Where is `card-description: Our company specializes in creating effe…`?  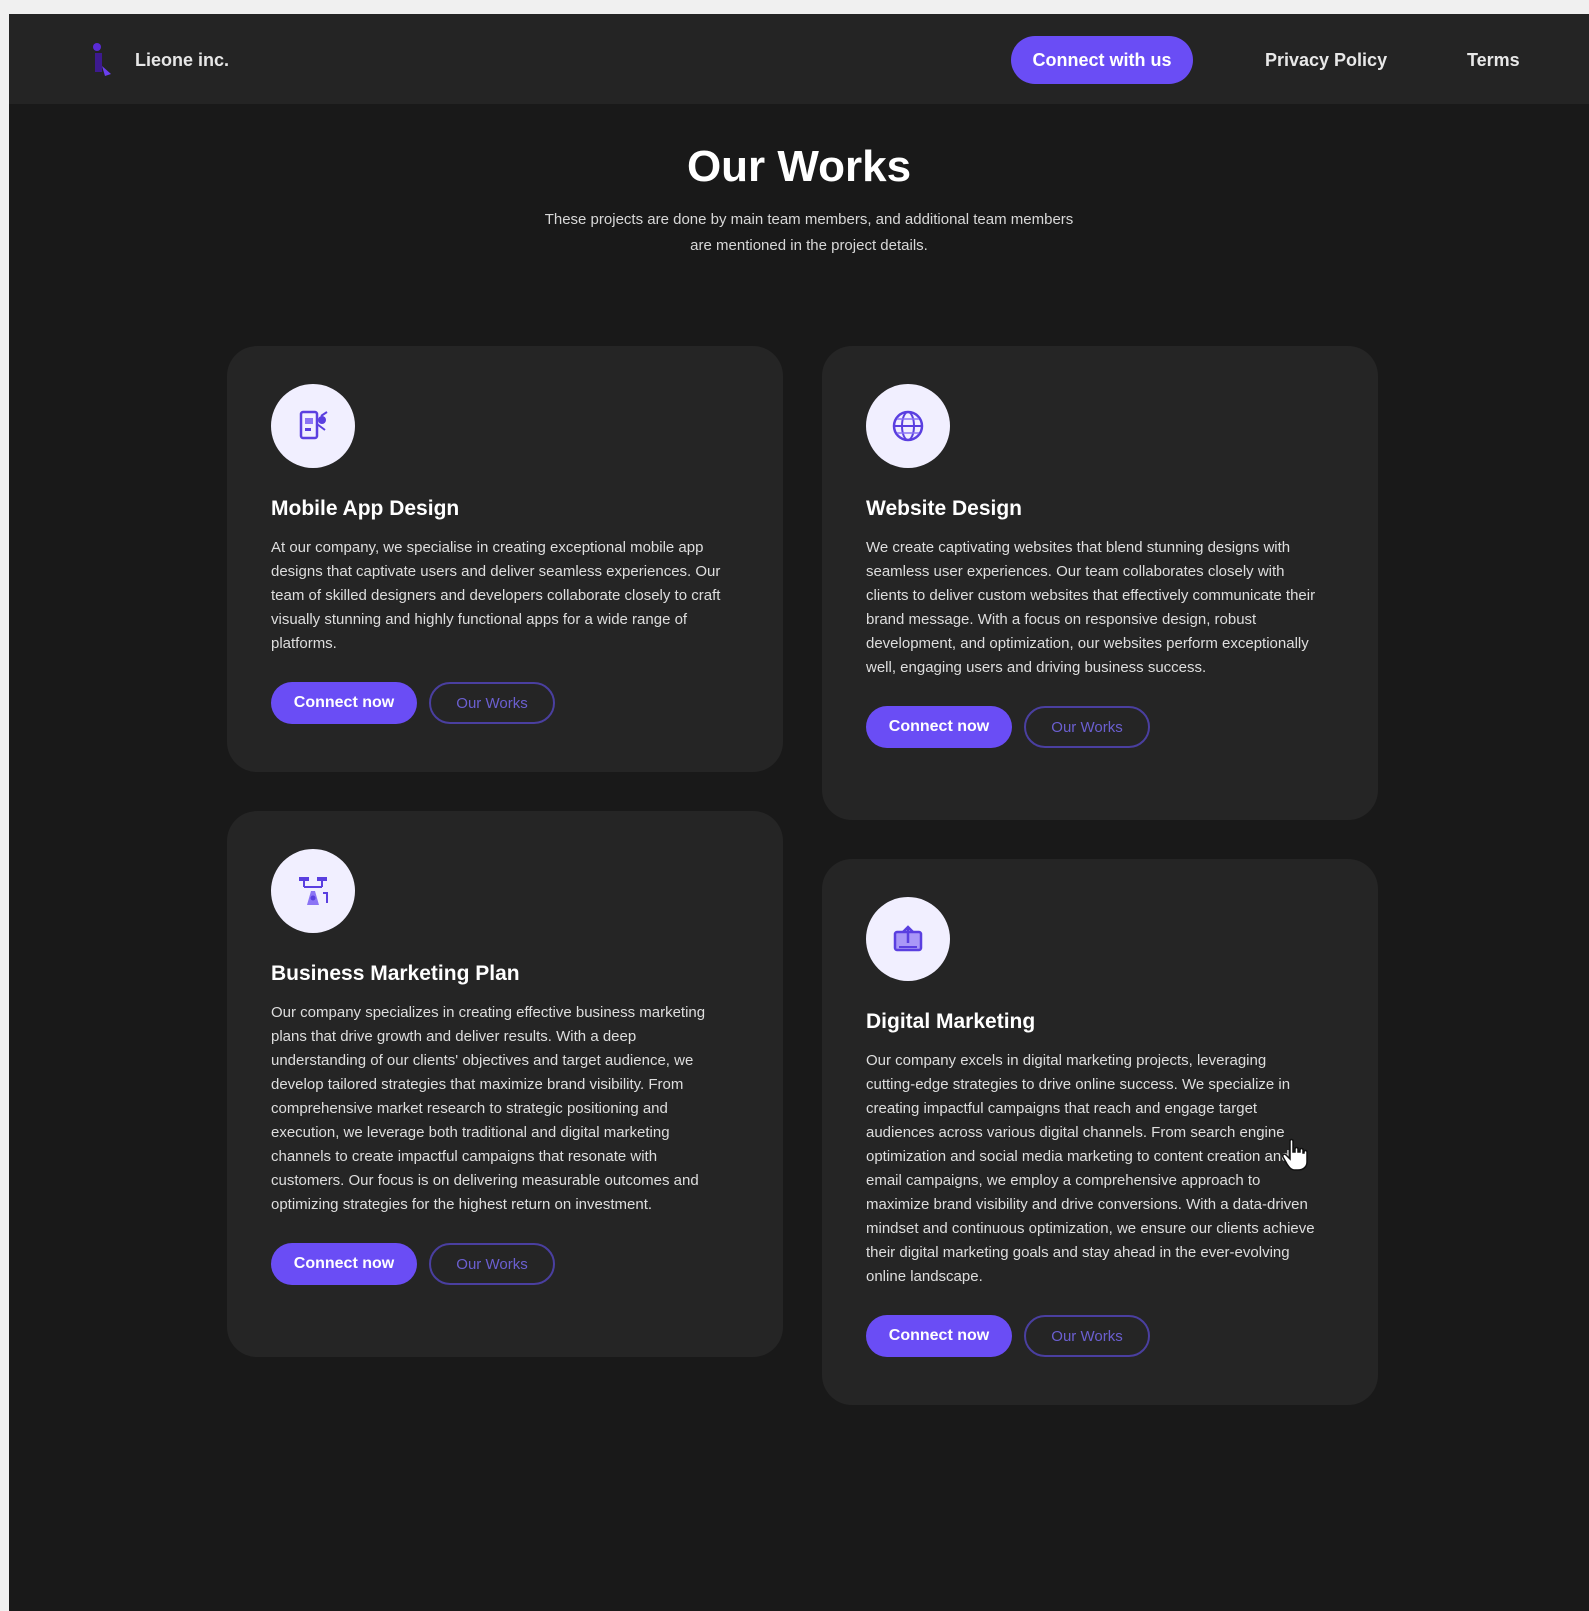 card-description: Our company specializes in creating effe… is located at coordinates (488, 1108).